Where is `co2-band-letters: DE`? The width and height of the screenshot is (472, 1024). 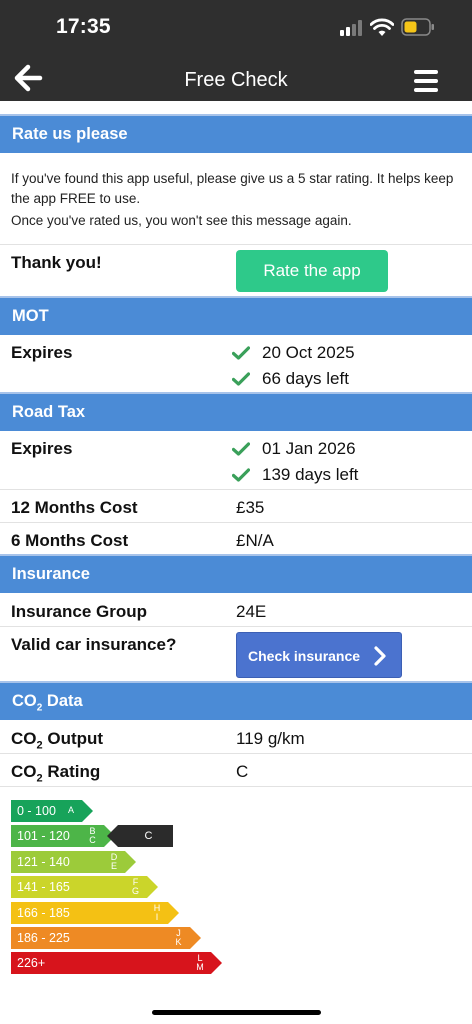
co2-band-letters: DE is located at coordinates (114, 861).